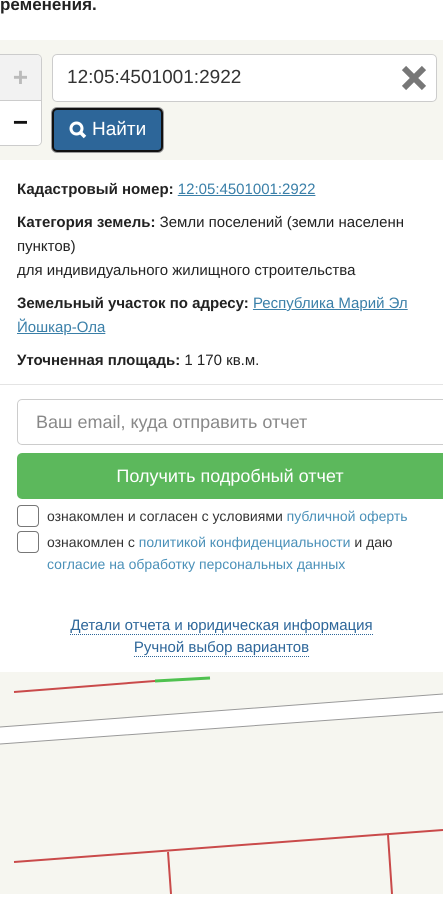 Image resolution: width=443 pixels, height=910 pixels. I want to click on submit-button: Получить подробный отчет, so click(230, 476).